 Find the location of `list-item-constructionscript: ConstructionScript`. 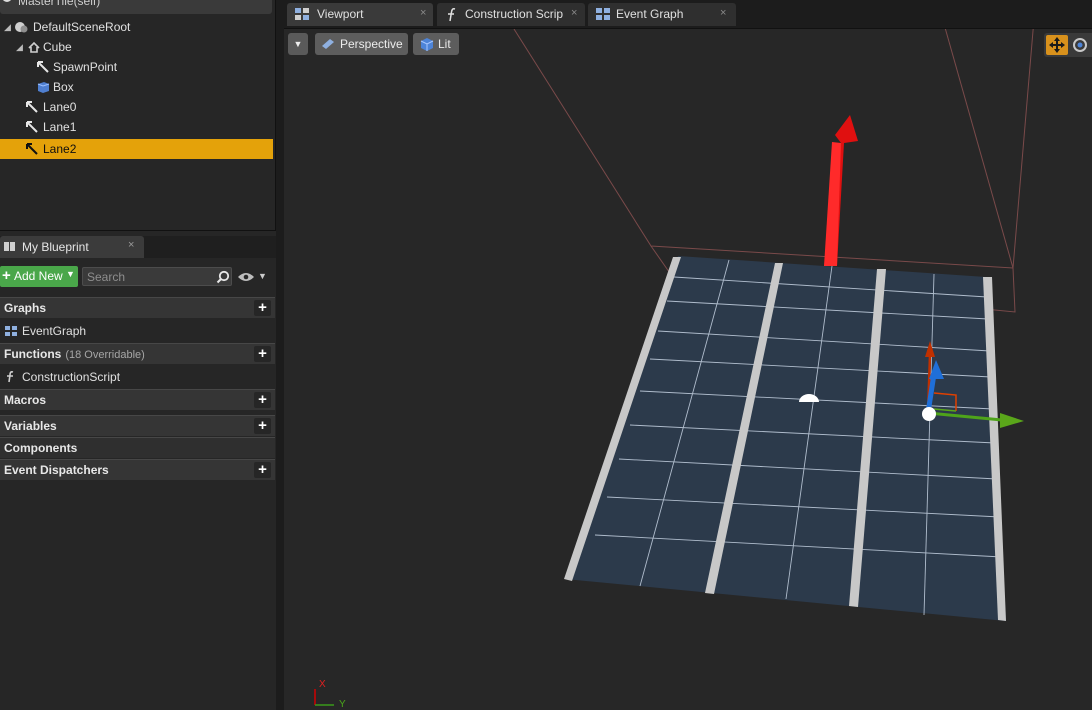

list-item-constructionscript: ConstructionScript is located at coordinates (137, 377).